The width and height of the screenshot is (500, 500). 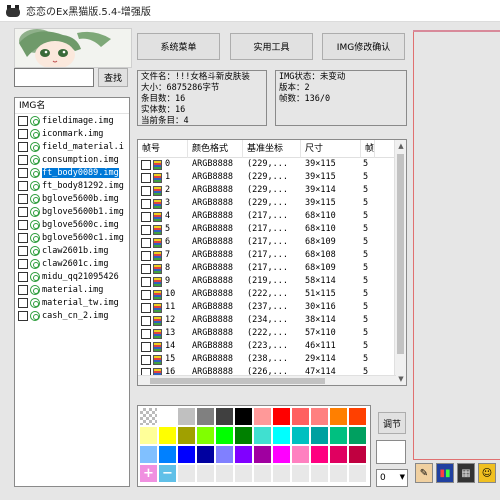 I want to click on img-list-item: midu_qq21095426, so click(x=72, y=276).